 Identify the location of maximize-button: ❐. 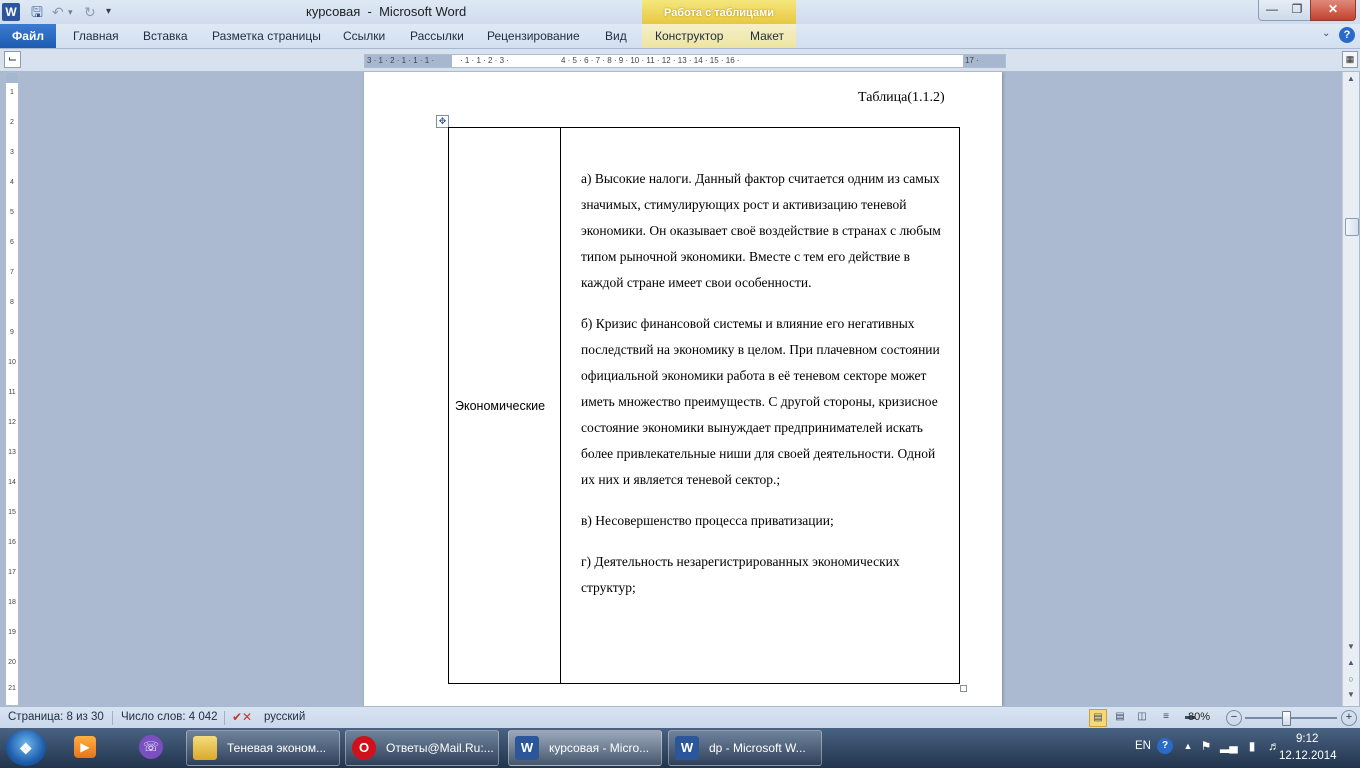
(1297, 10).